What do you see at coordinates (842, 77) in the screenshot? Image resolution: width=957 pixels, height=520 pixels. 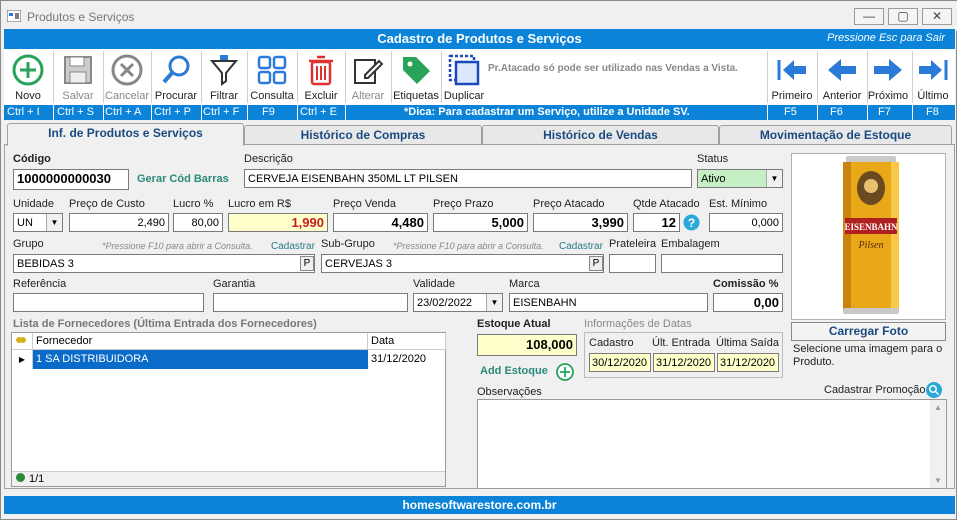 I see `anterior-button: Anterior` at bounding box center [842, 77].